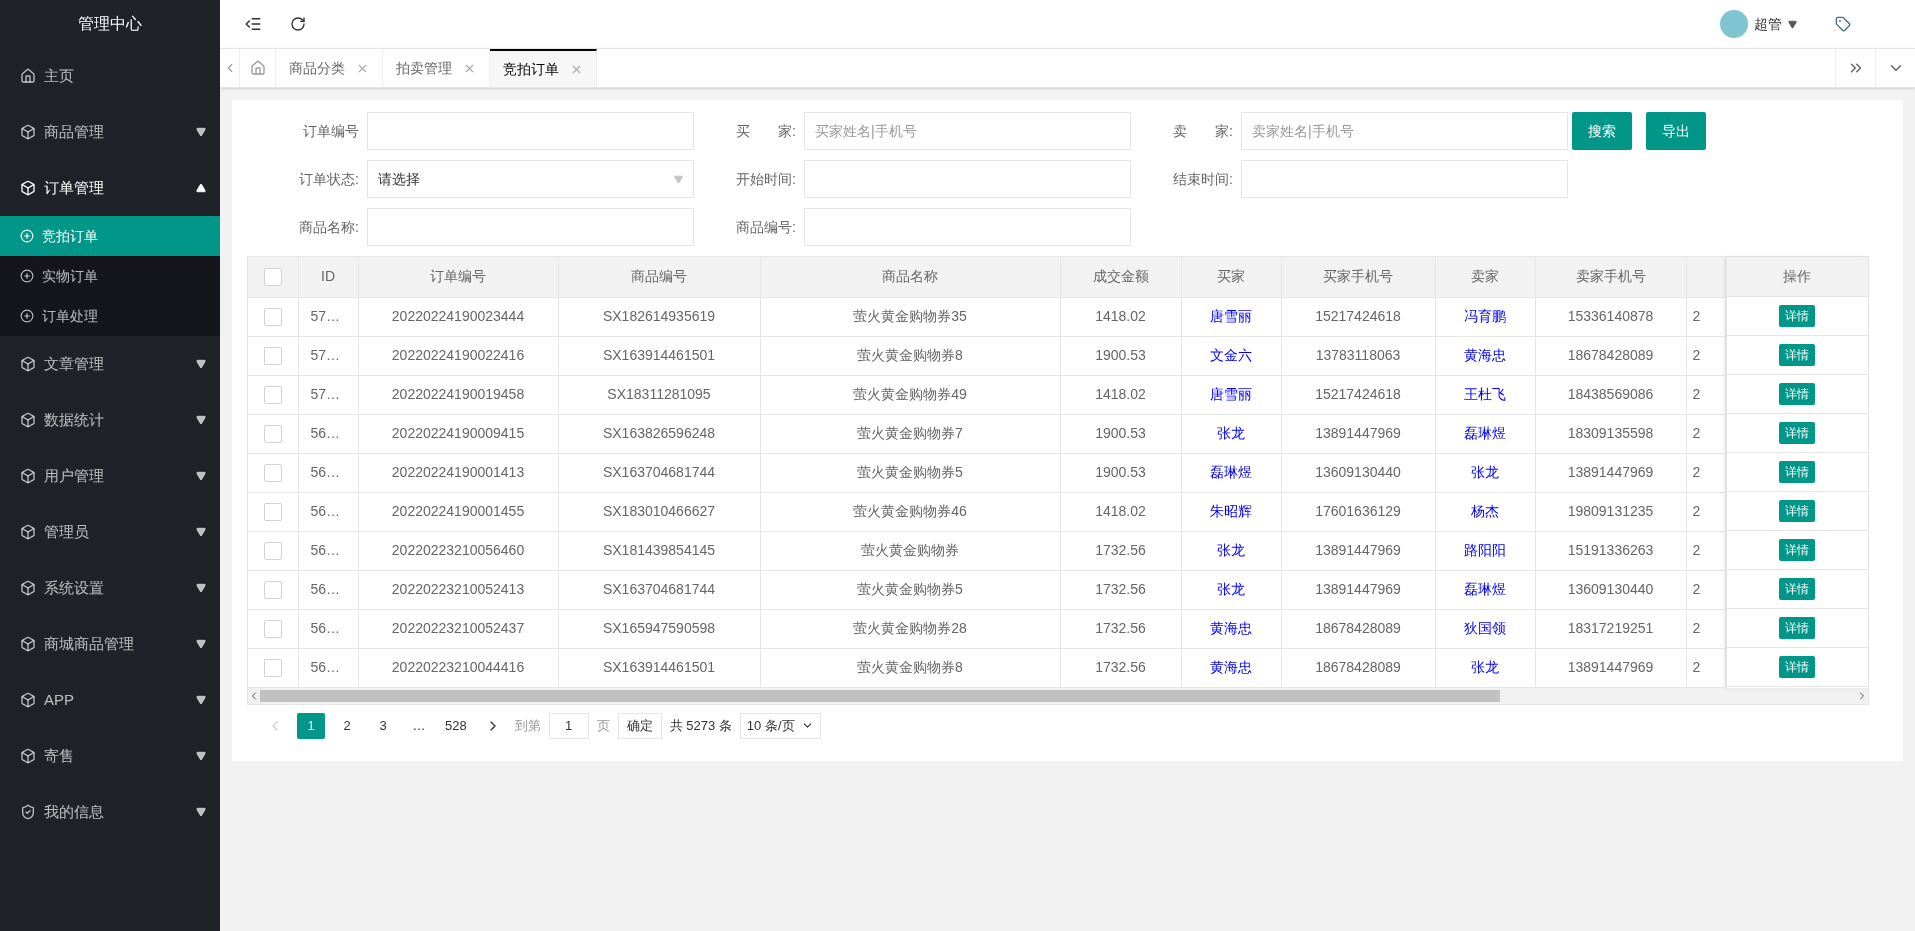 This screenshot has width=1915, height=931. What do you see at coordinates (110, 756) in the screenshot?
I see `sidebar-item: 寄售` at bounding box center [110, 756].